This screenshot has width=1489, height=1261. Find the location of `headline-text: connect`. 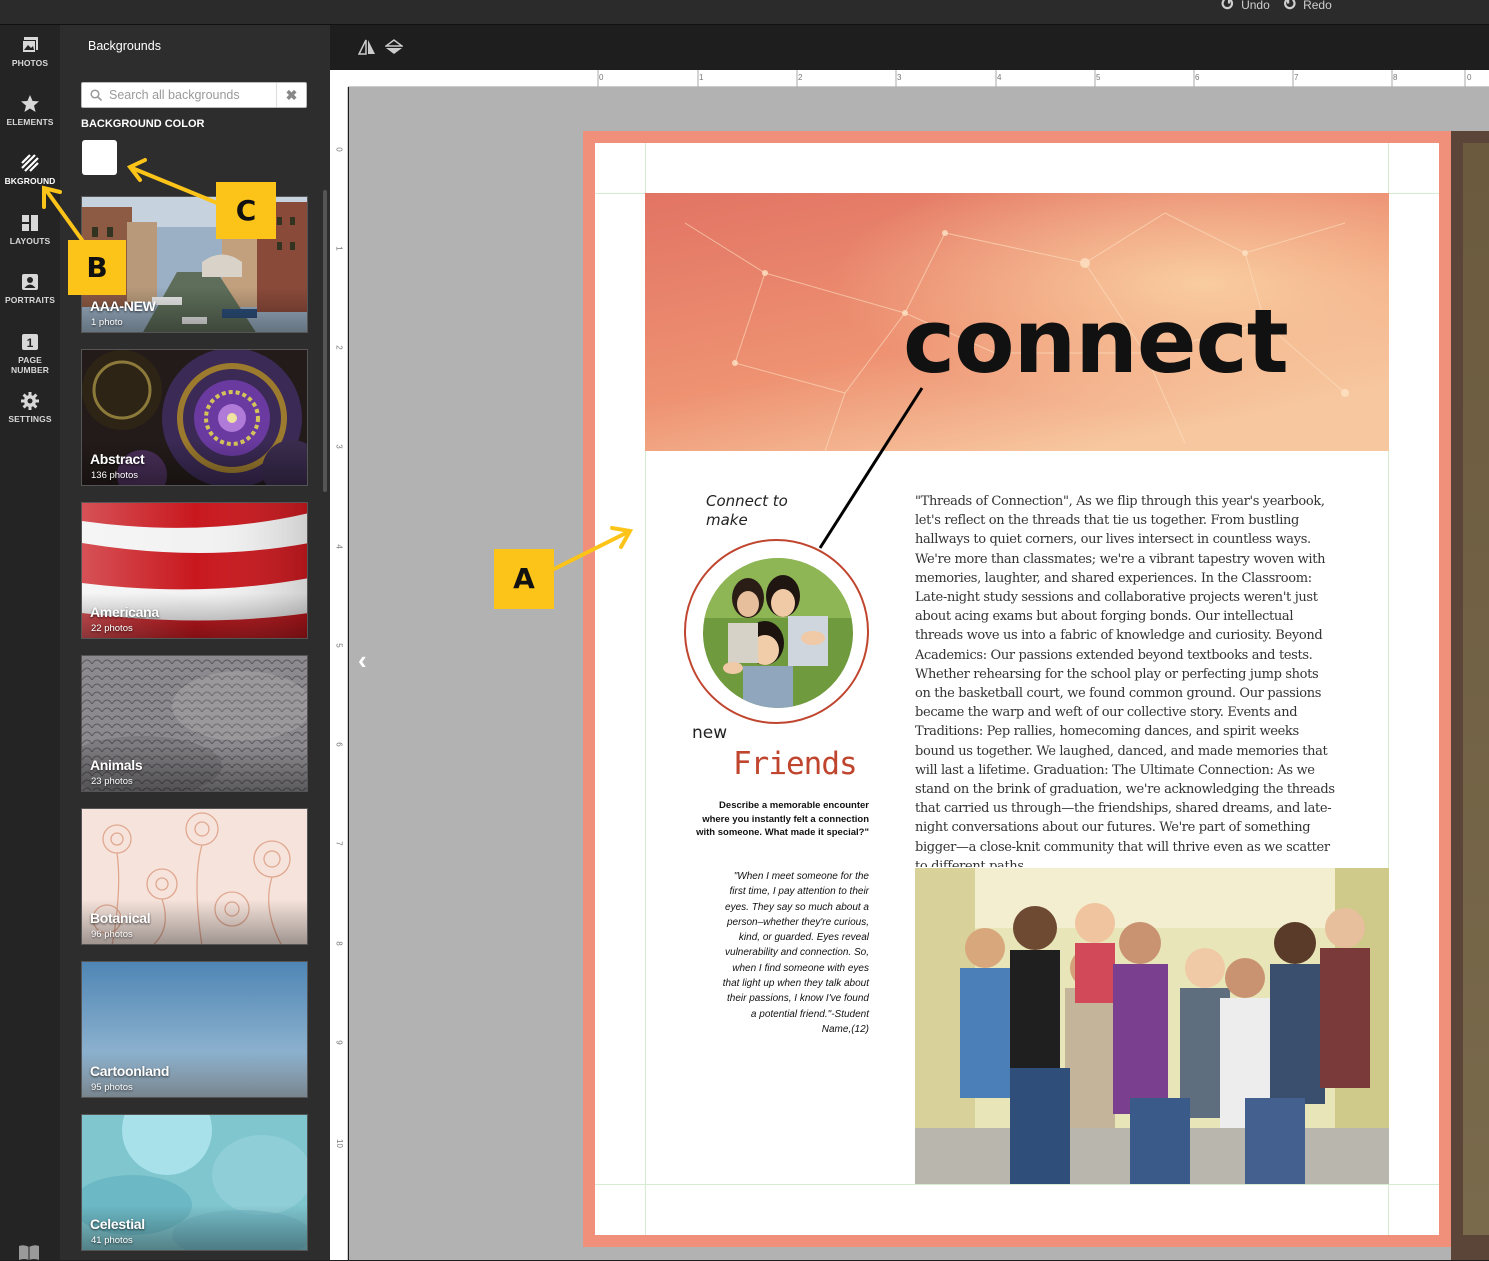

headline-text: connect is located at coordinates (1096, 341).